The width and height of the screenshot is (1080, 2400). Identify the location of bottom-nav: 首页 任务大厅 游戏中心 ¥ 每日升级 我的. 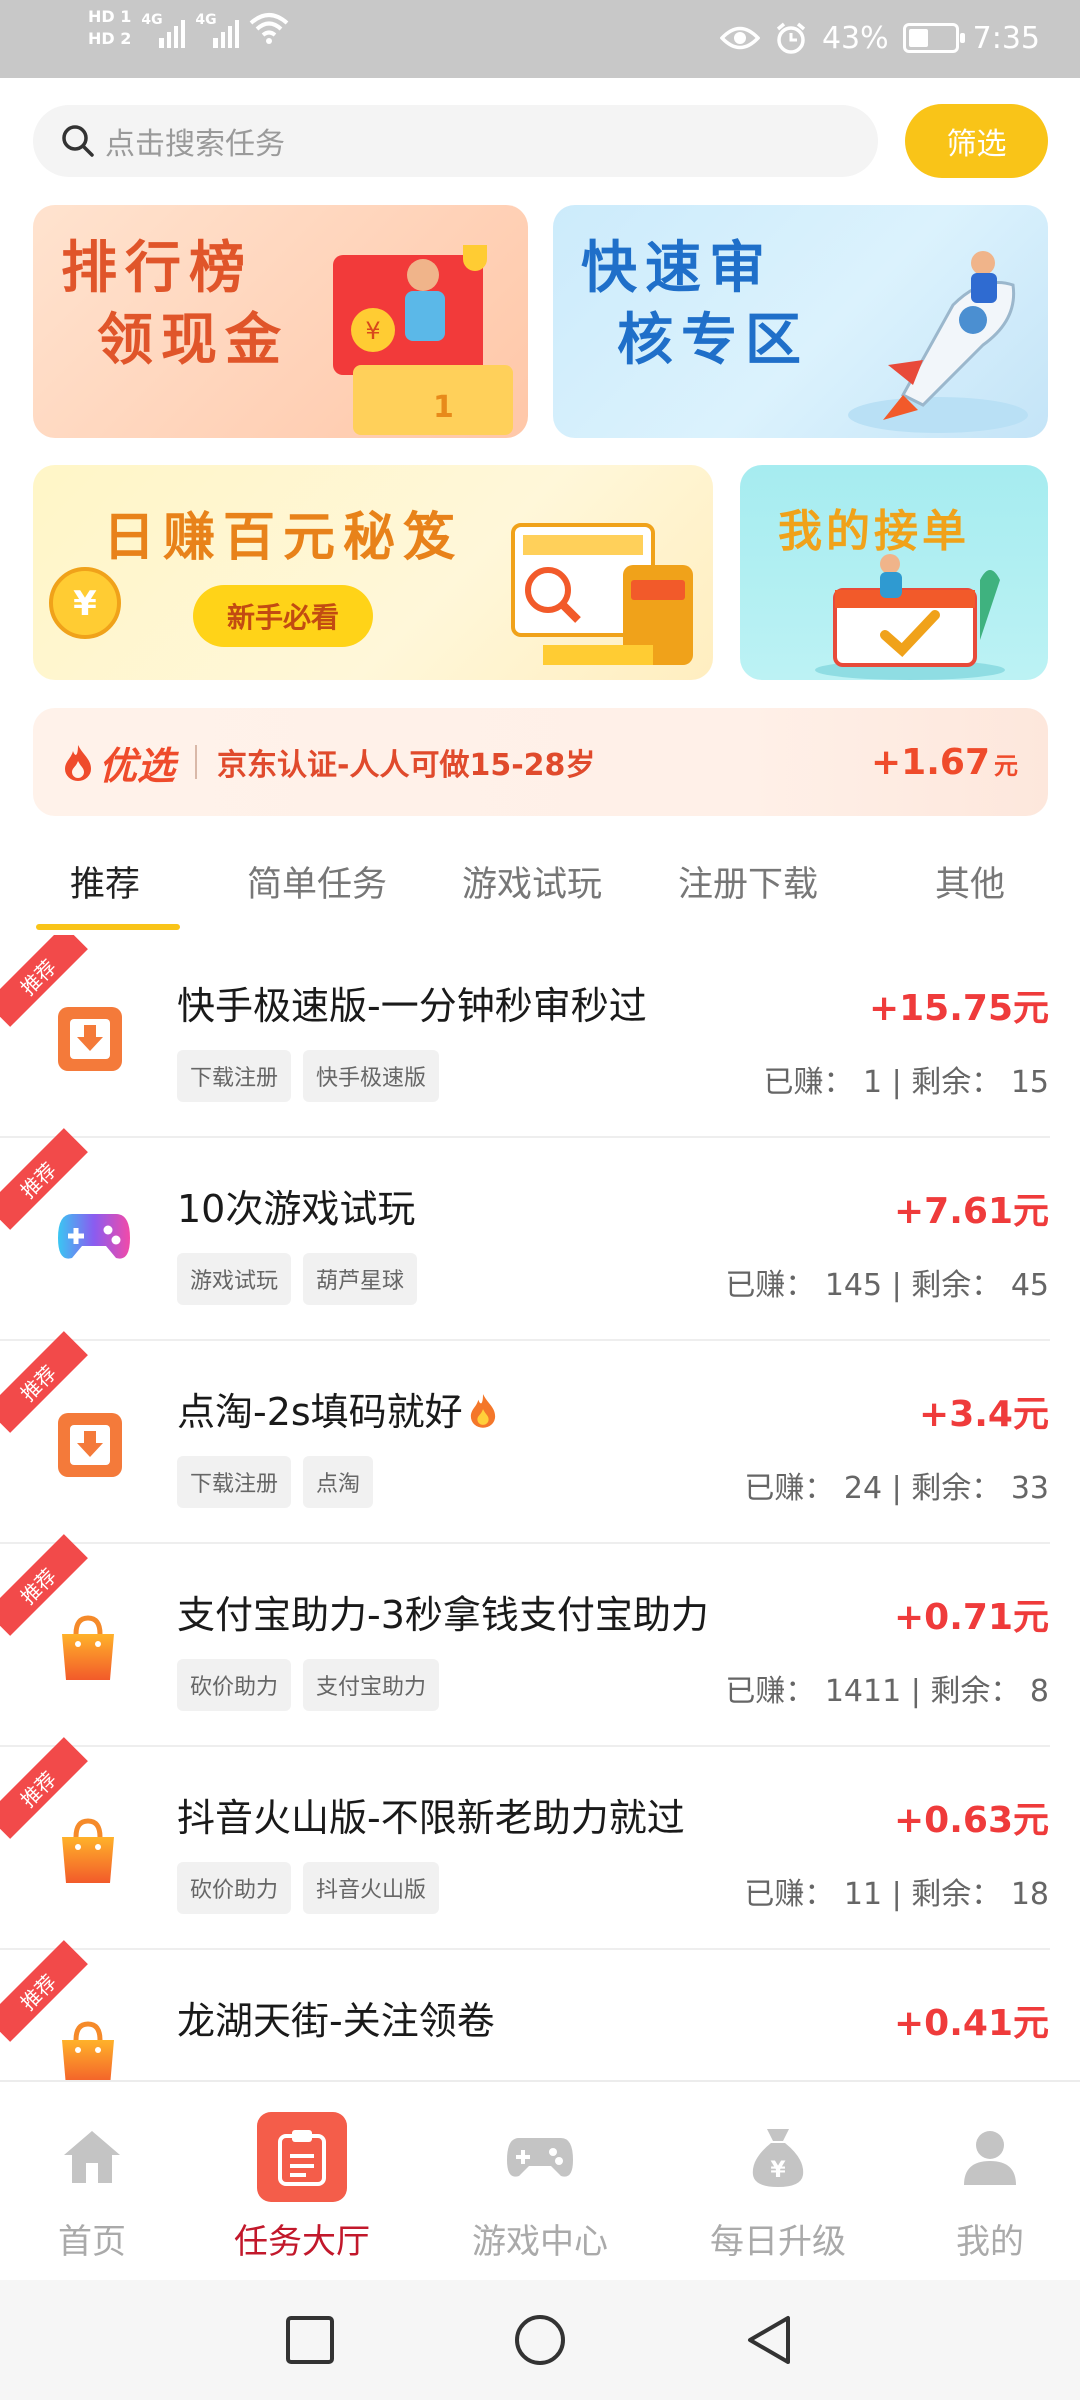
(540, 2180).